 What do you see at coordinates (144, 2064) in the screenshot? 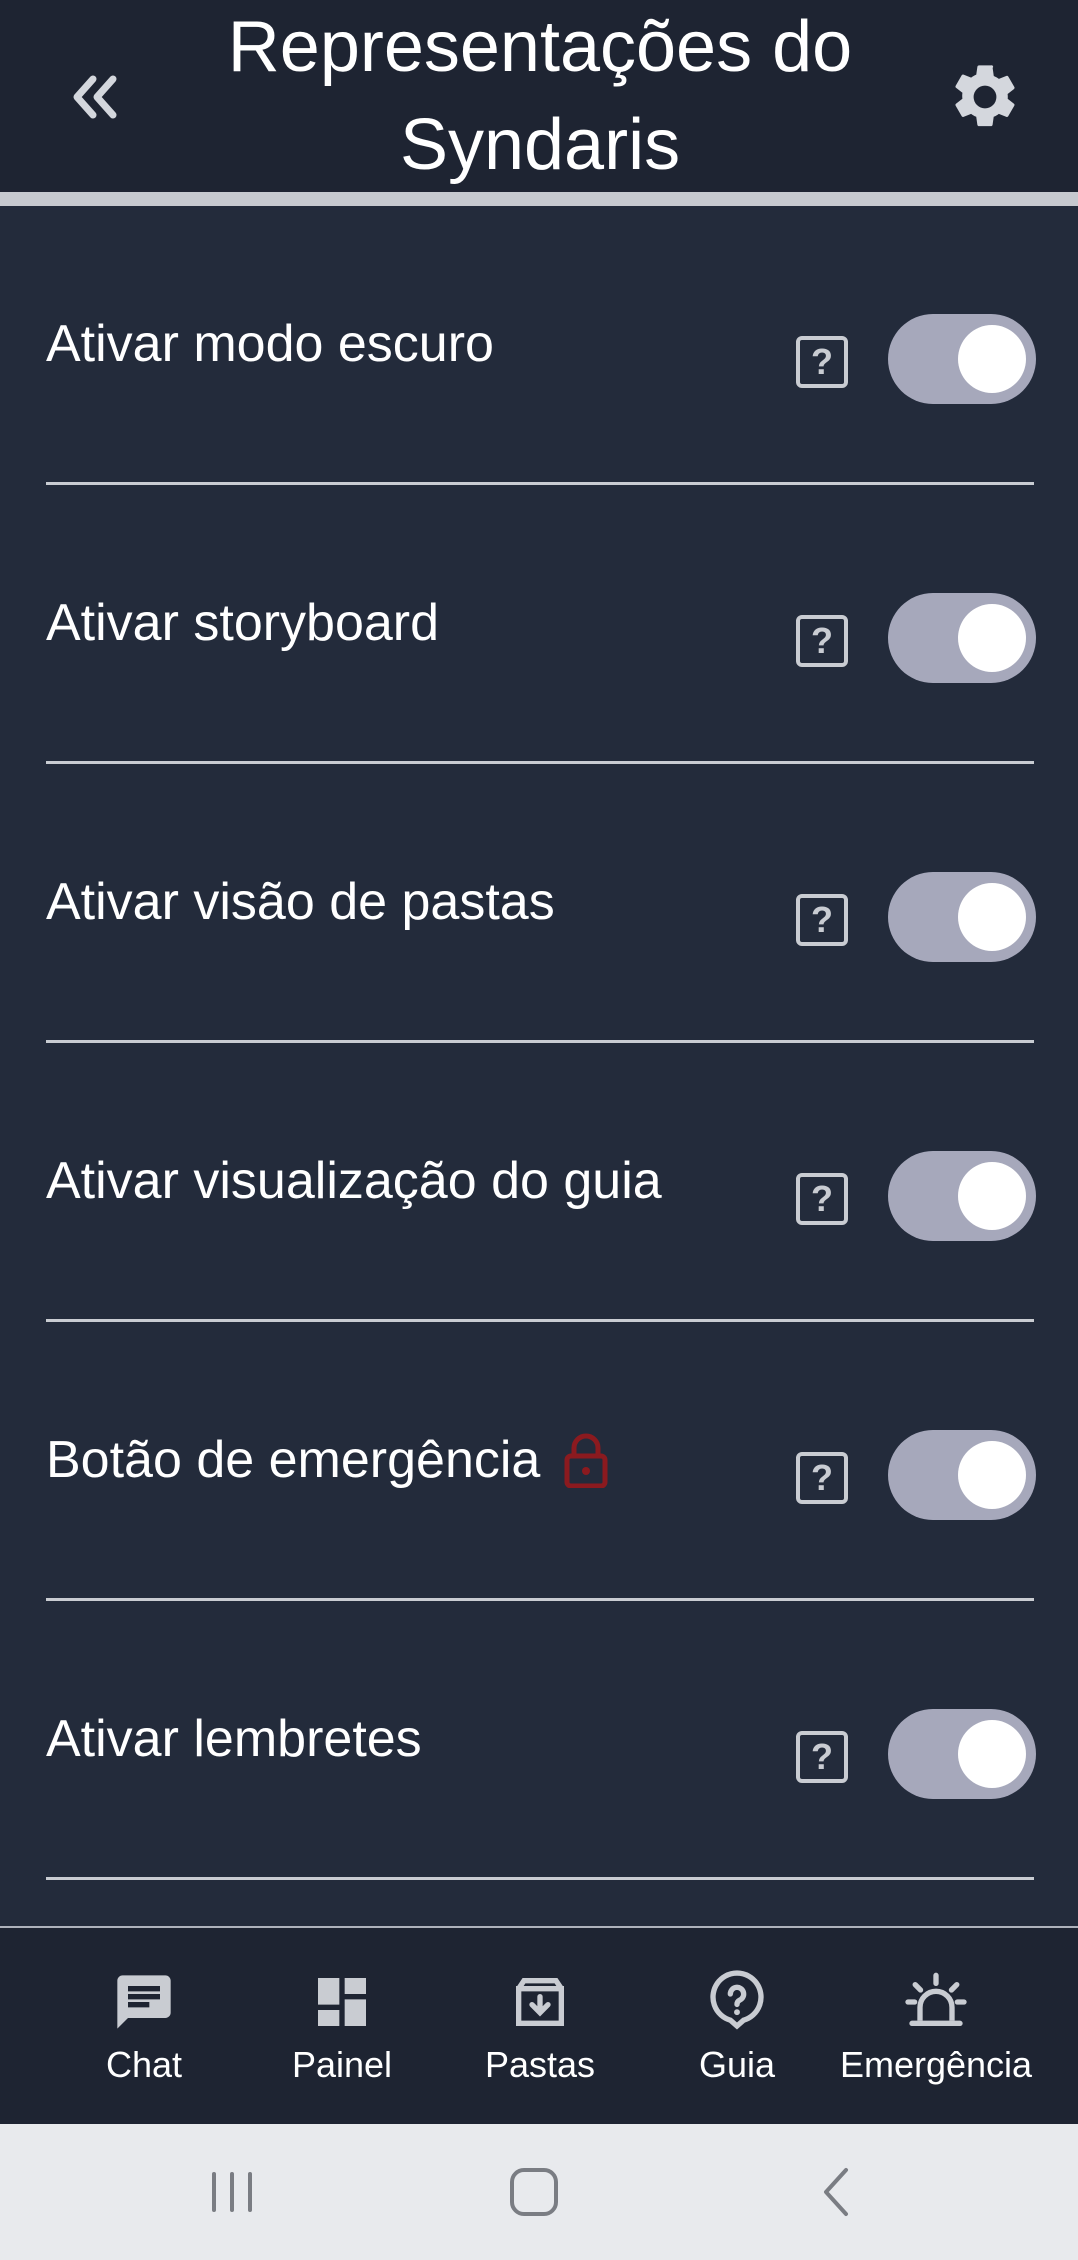
I see `nav-label: Chat` at bounding box center [144, 2064].